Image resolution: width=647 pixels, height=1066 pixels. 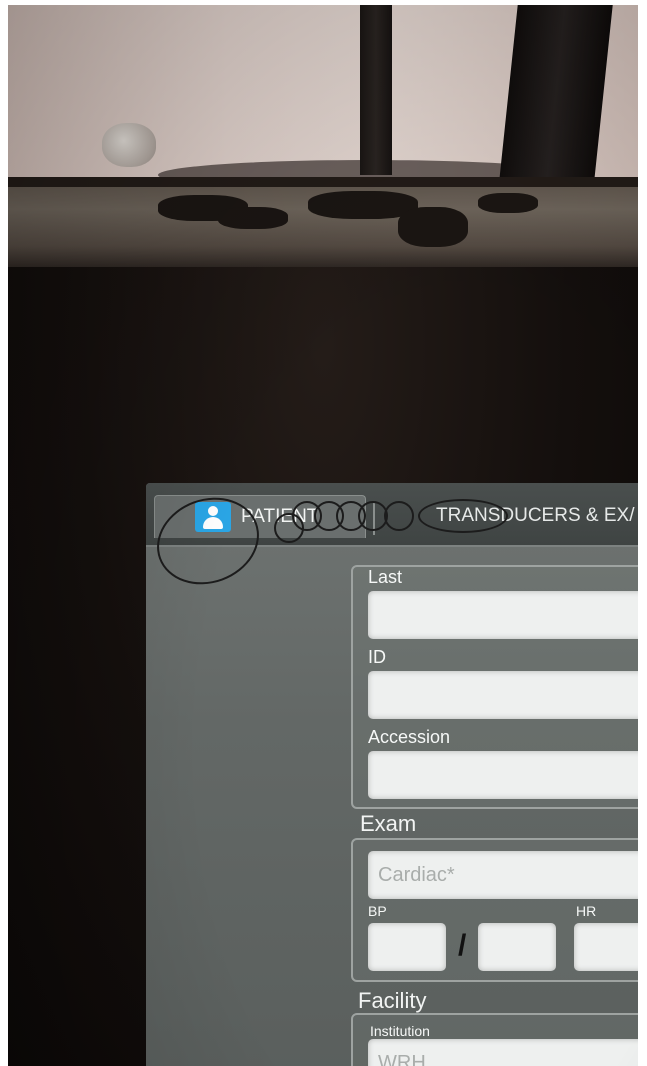 What do you see at coordinates (606, 947) in the screenshot?
I see `hr-input` at bounding box center [606, 947].